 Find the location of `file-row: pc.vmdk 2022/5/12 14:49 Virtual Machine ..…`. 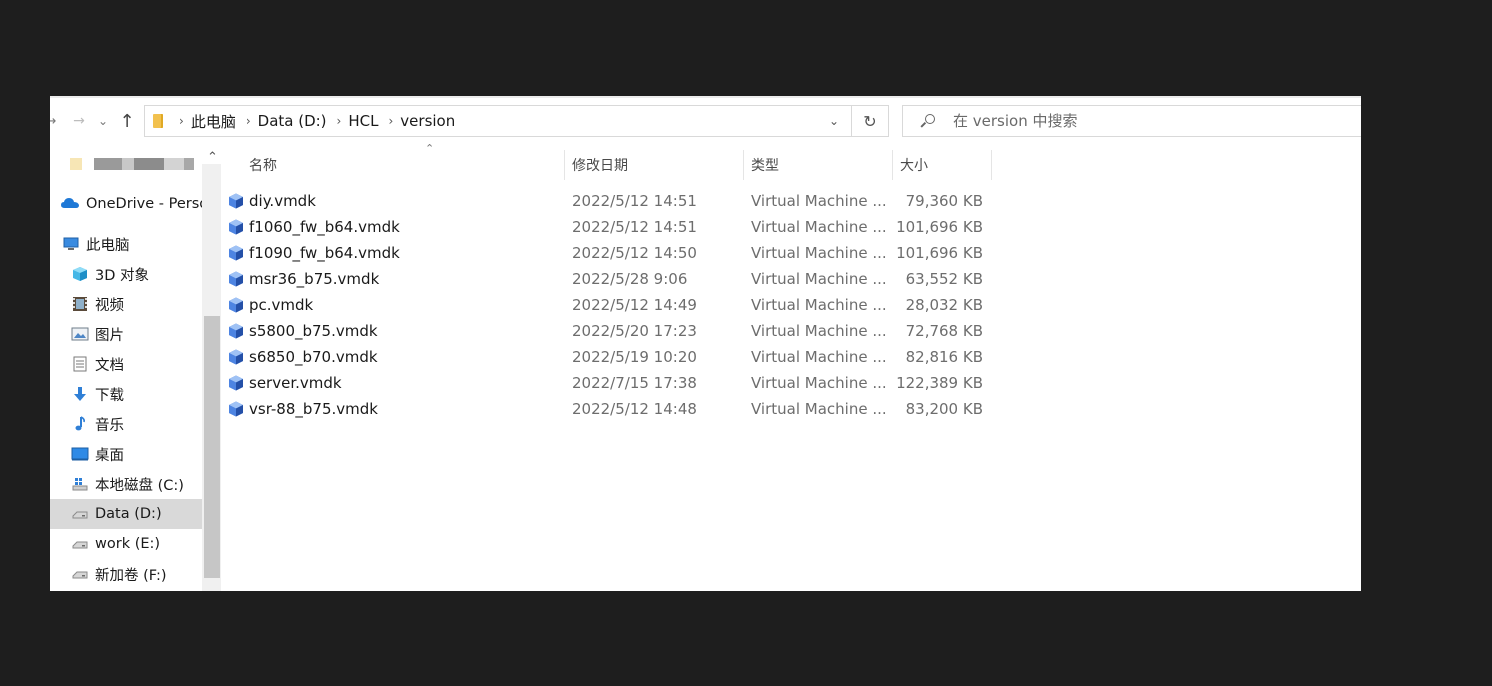

file-row: pc.vmdk 2022/5/12 14:49 Virtual Machine ..… is located at coordinates (622, 305).